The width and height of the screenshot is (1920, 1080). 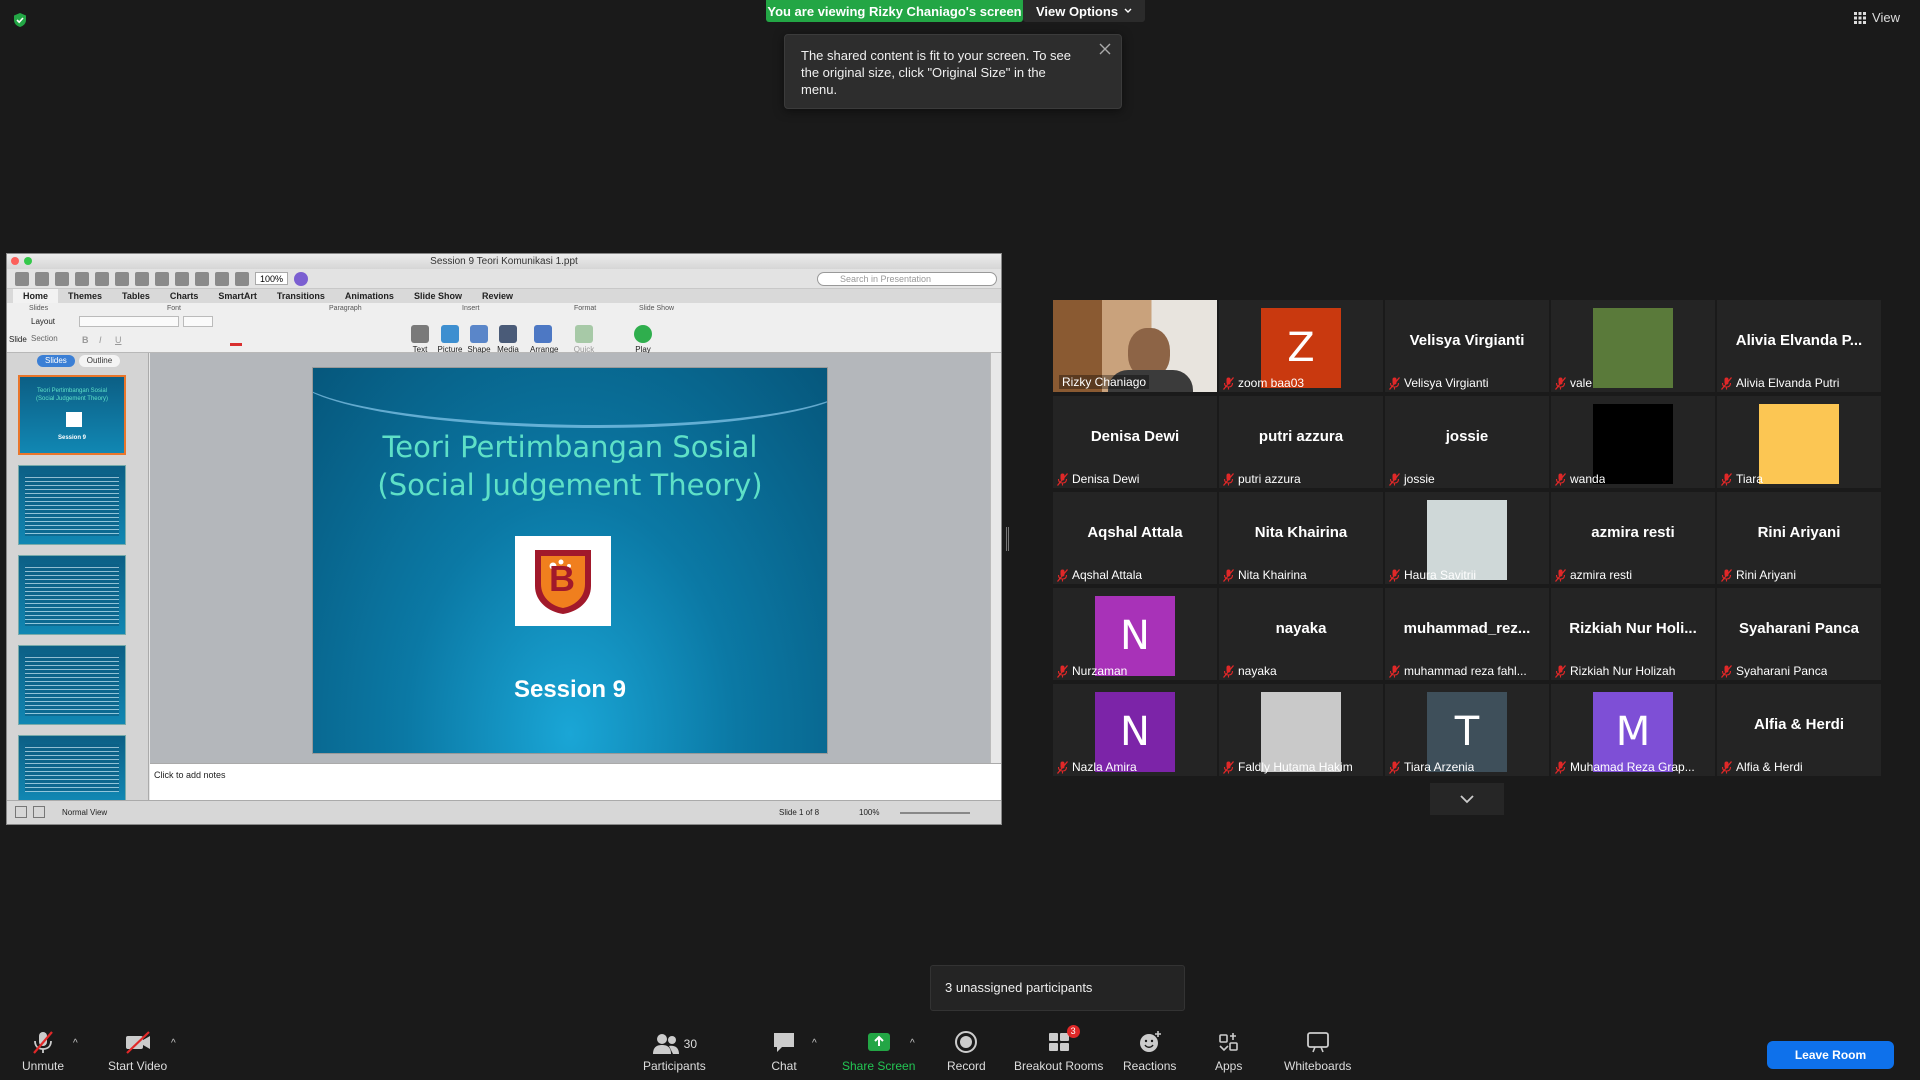 What do you see at coordinates (82, 278) in the screenshot?
I see `print-icon` at bounding box center [82, 278].